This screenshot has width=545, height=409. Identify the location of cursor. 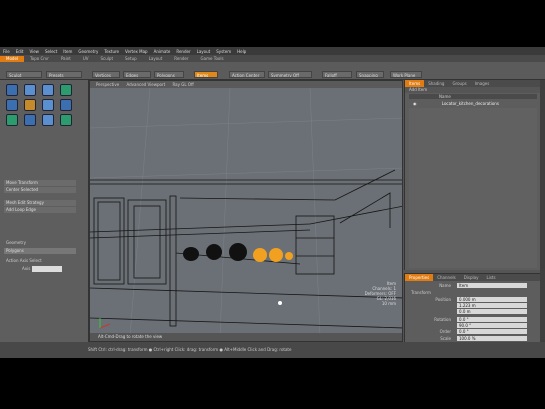
(280, 303).